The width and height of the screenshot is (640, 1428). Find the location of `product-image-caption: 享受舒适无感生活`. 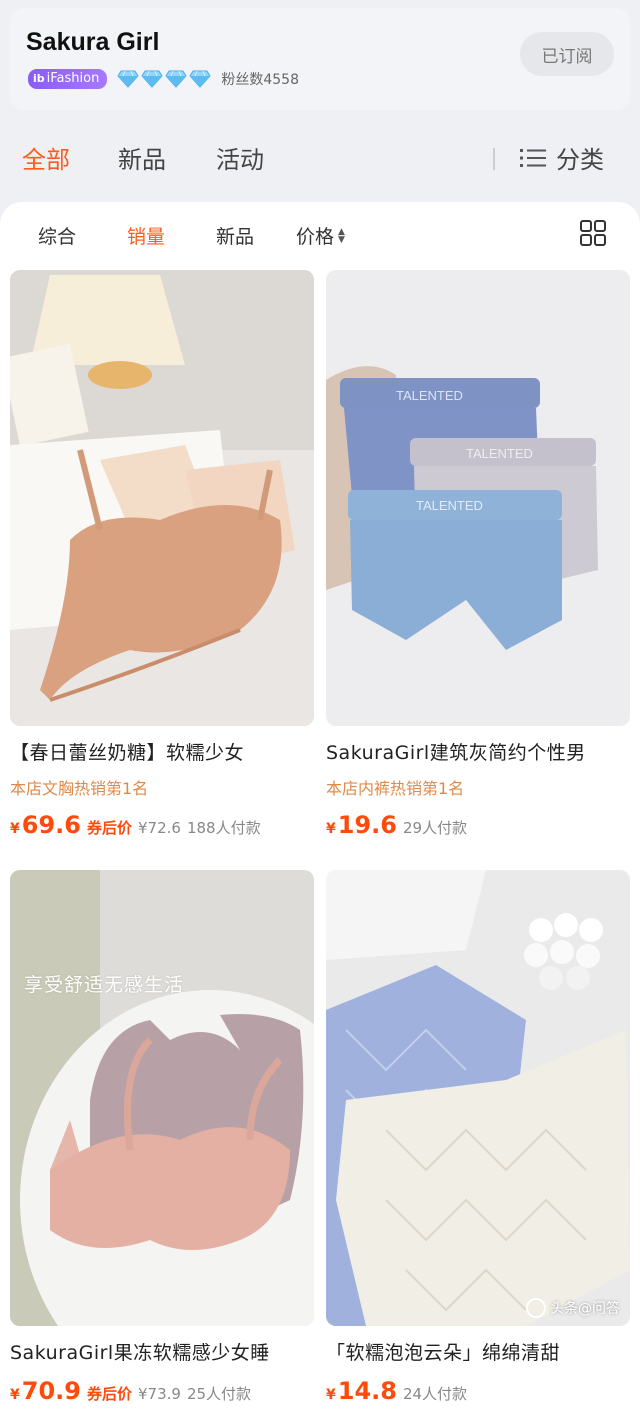

product-image-caption: 享受舒适无感生活 is located at coordinates (104, 985).